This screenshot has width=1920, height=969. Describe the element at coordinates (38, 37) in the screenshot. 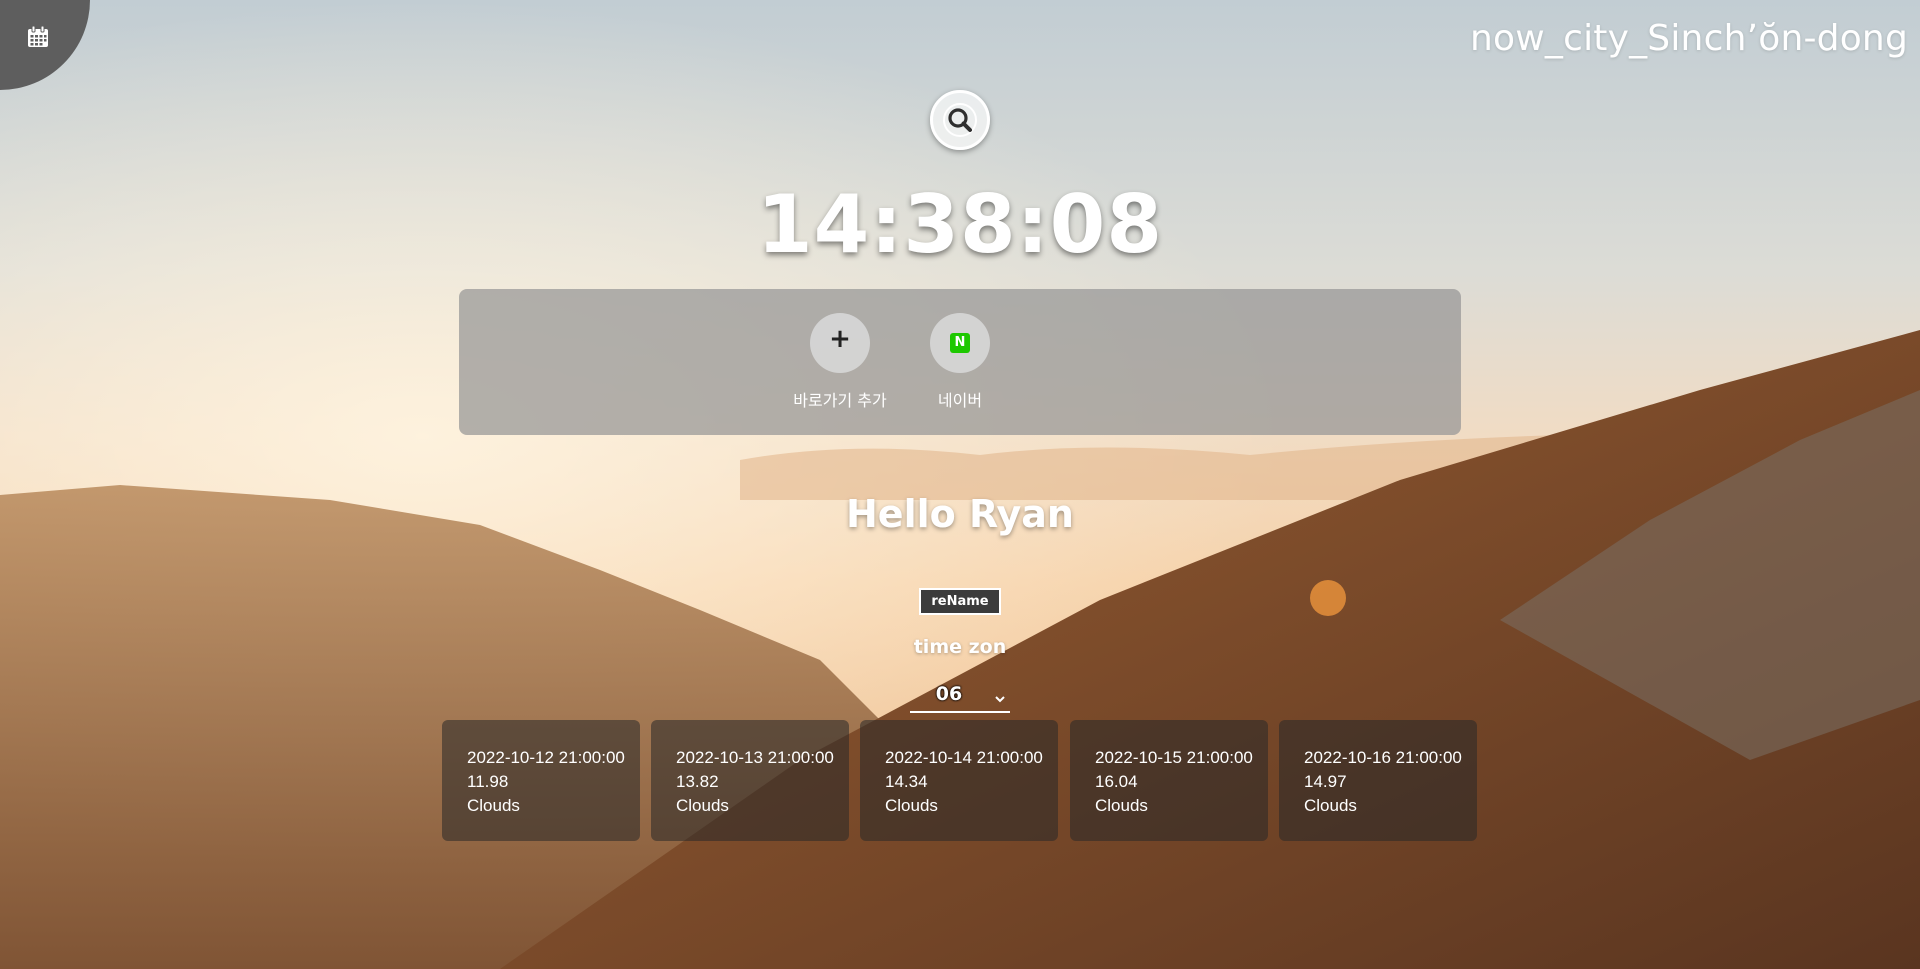

I see `calendar-icon` at that location.